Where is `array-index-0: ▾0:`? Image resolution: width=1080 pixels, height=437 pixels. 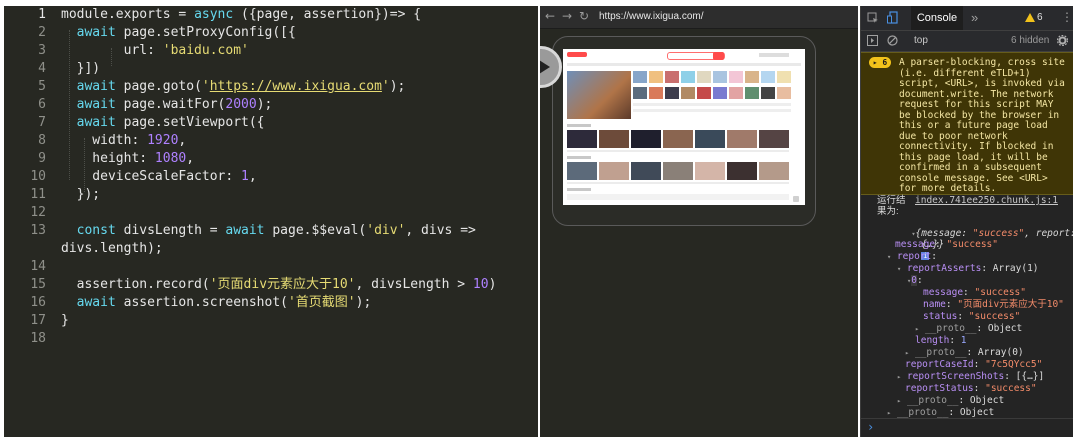 array-index-0: ▾0: is located at coordinates (915, 281).